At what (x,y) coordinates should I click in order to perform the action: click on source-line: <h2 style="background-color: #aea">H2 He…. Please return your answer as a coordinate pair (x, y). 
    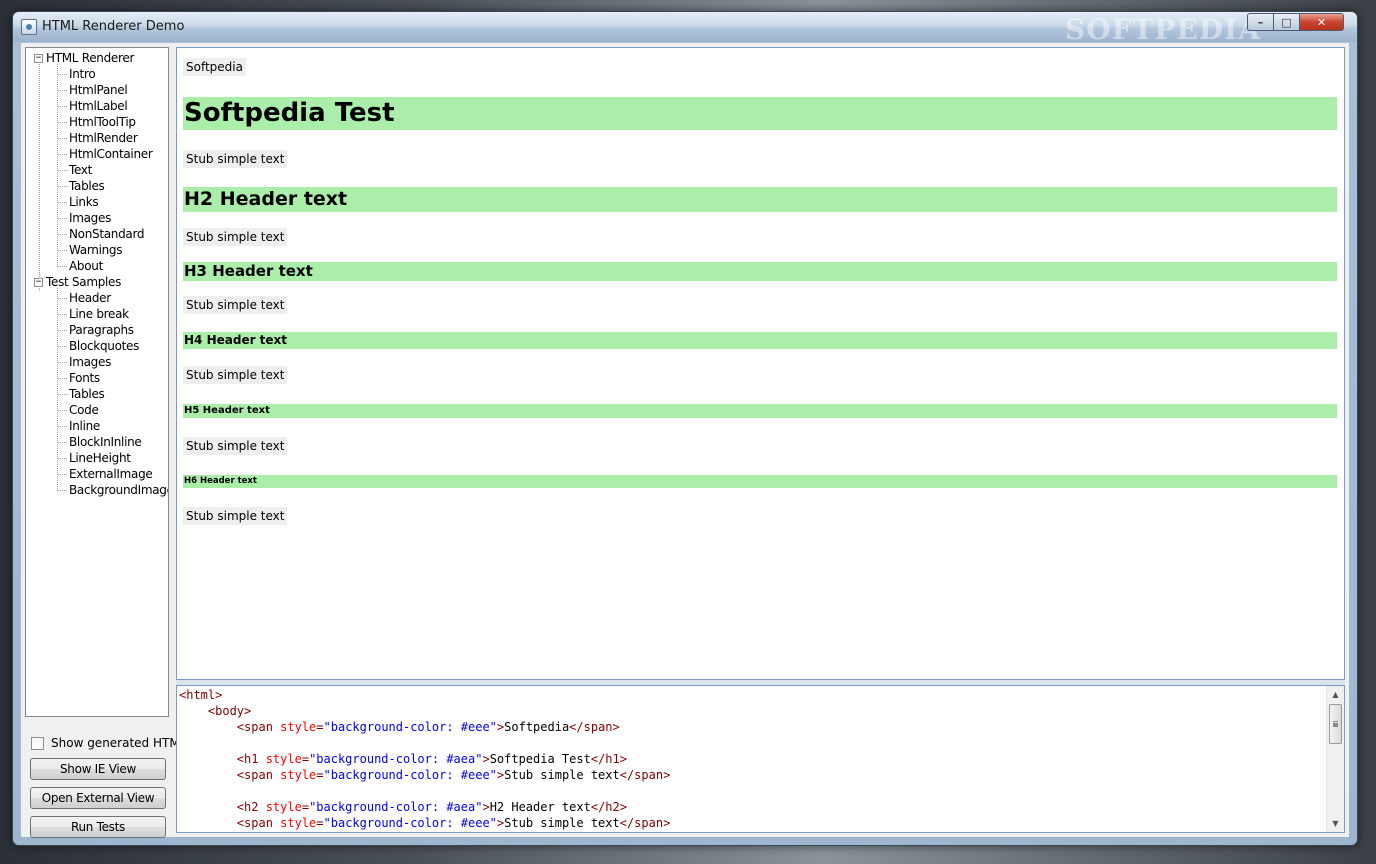
    Looking at the image, I should click on (403, 807).